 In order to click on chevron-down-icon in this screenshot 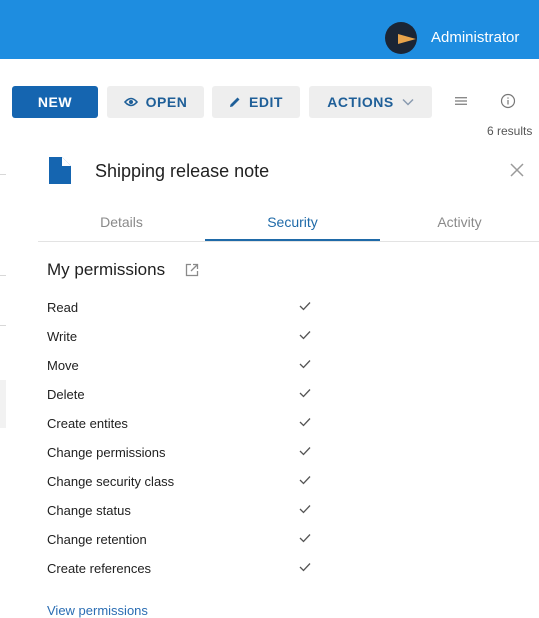, I will do `click(408, 102)`.